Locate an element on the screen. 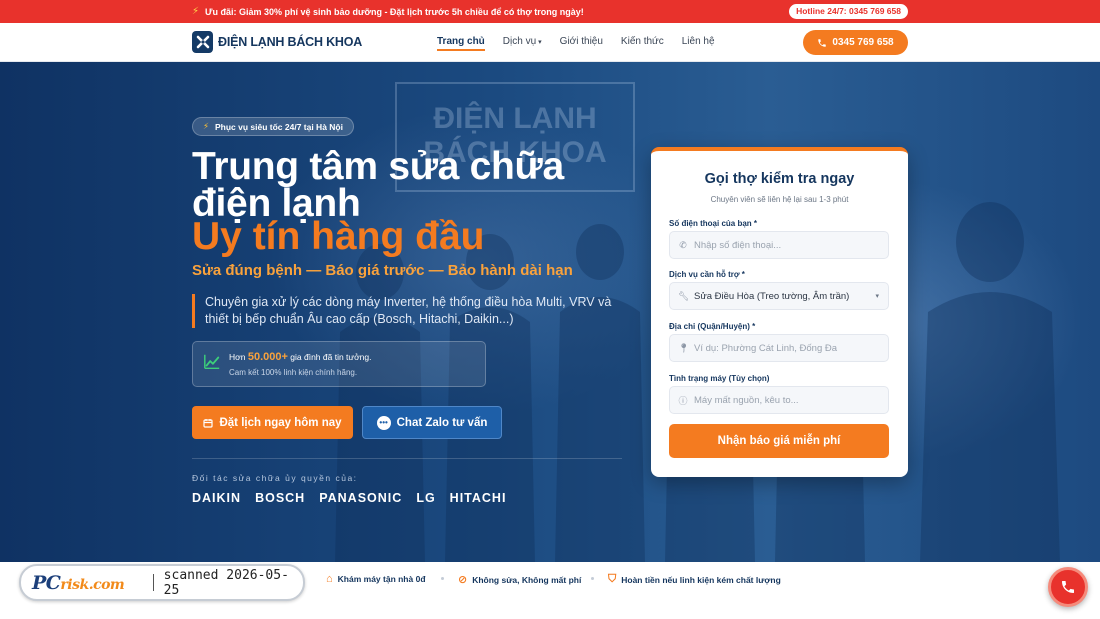  zalo-chat-button: ••• Chat Zalo tư vấn is located at coordinates (432, 422).